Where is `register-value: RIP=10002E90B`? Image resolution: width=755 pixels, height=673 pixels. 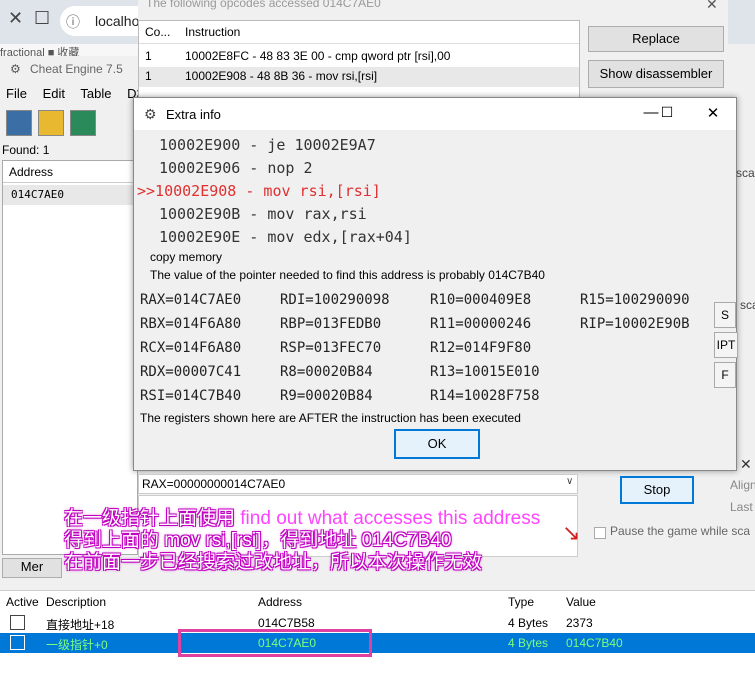 register-value: RIP=10002E90B is located at coordinates (635, 324).